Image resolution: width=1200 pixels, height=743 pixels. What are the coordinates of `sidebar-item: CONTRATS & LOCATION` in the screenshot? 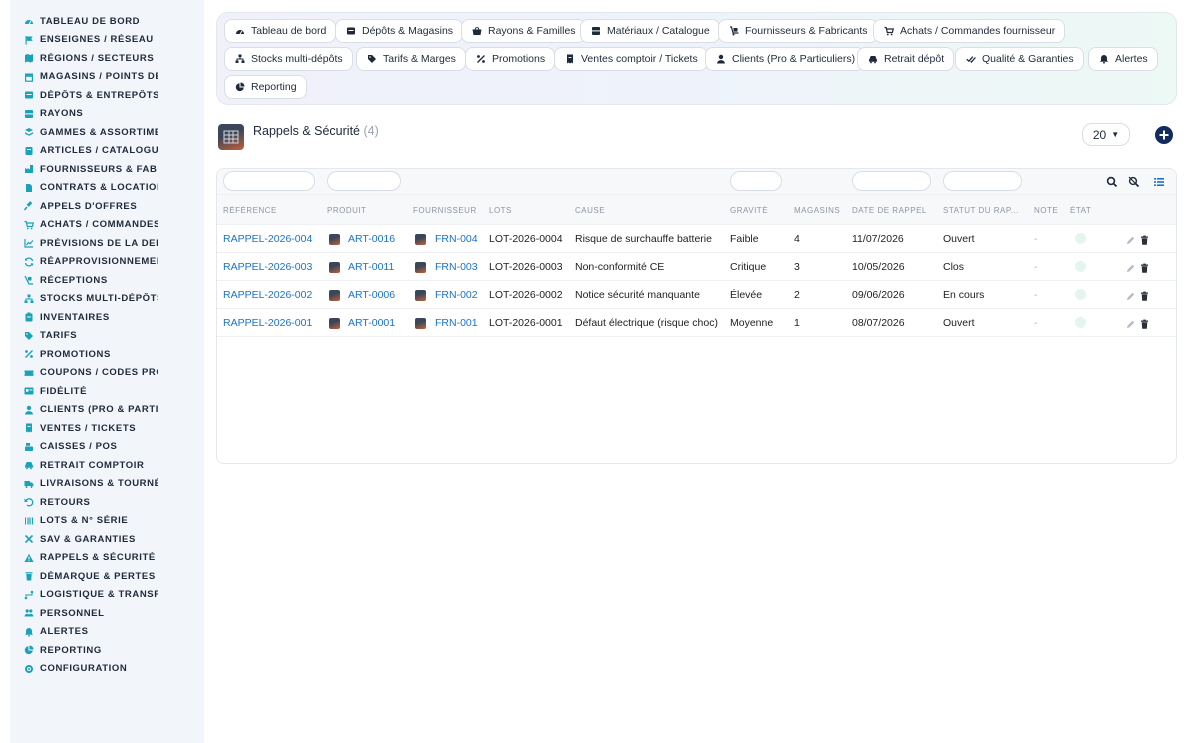 It's located at (107, 188).